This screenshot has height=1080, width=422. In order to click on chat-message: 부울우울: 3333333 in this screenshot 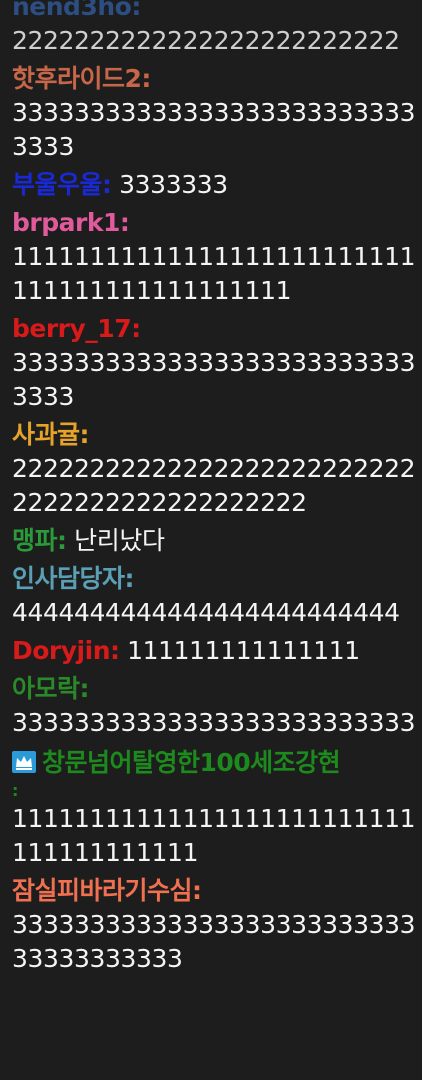, I will do `click(214, 185)`.